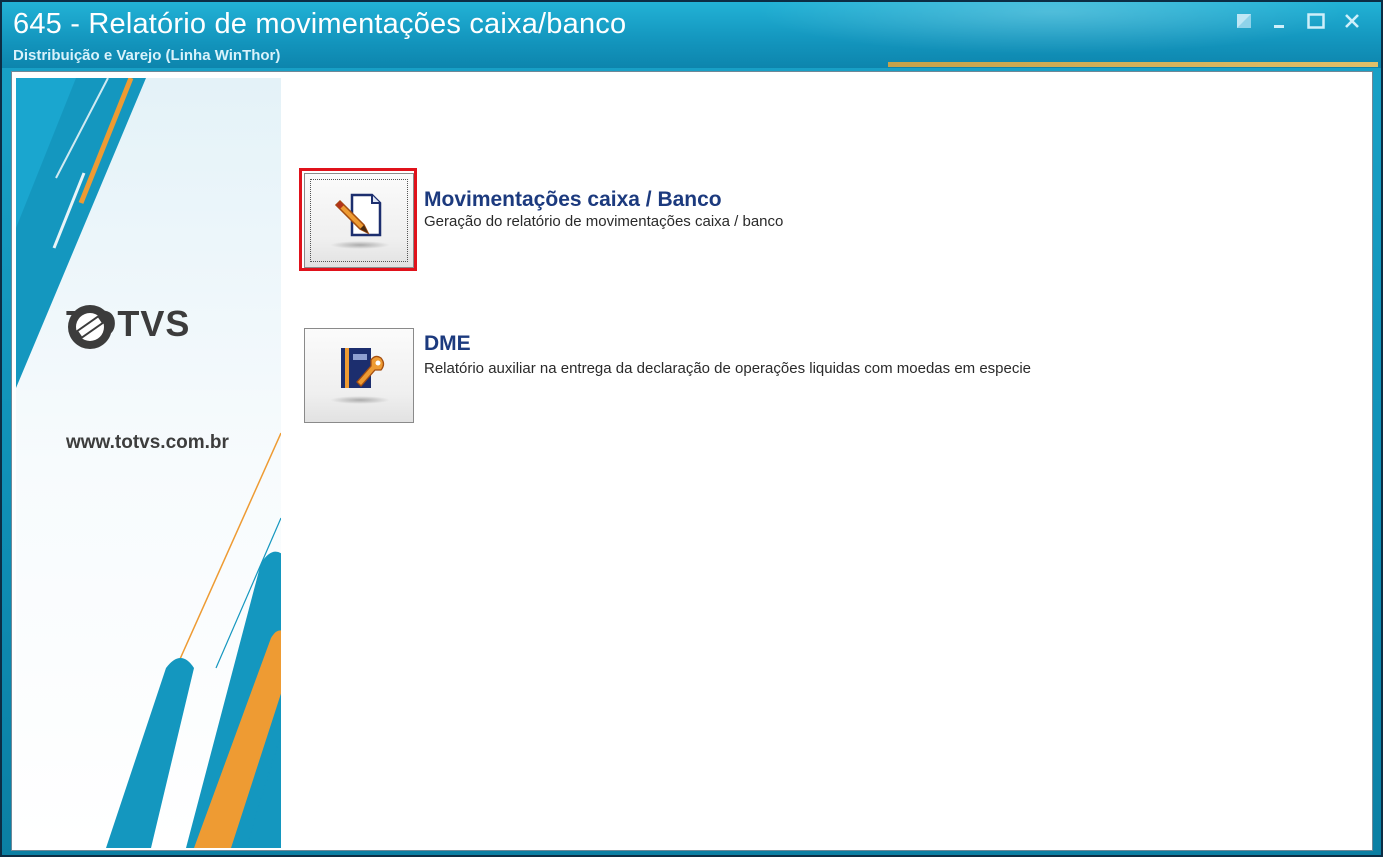  I want to click on maximize-icon, so click(1316, 21).